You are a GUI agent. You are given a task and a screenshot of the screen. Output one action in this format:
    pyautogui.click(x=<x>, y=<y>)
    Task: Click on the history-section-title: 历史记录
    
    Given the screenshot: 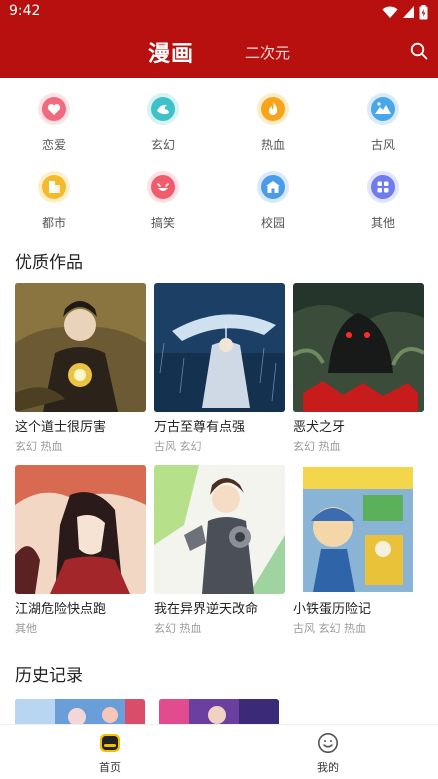 What is the action you would take?
    pyautogui.click(x=49, y=676)
    